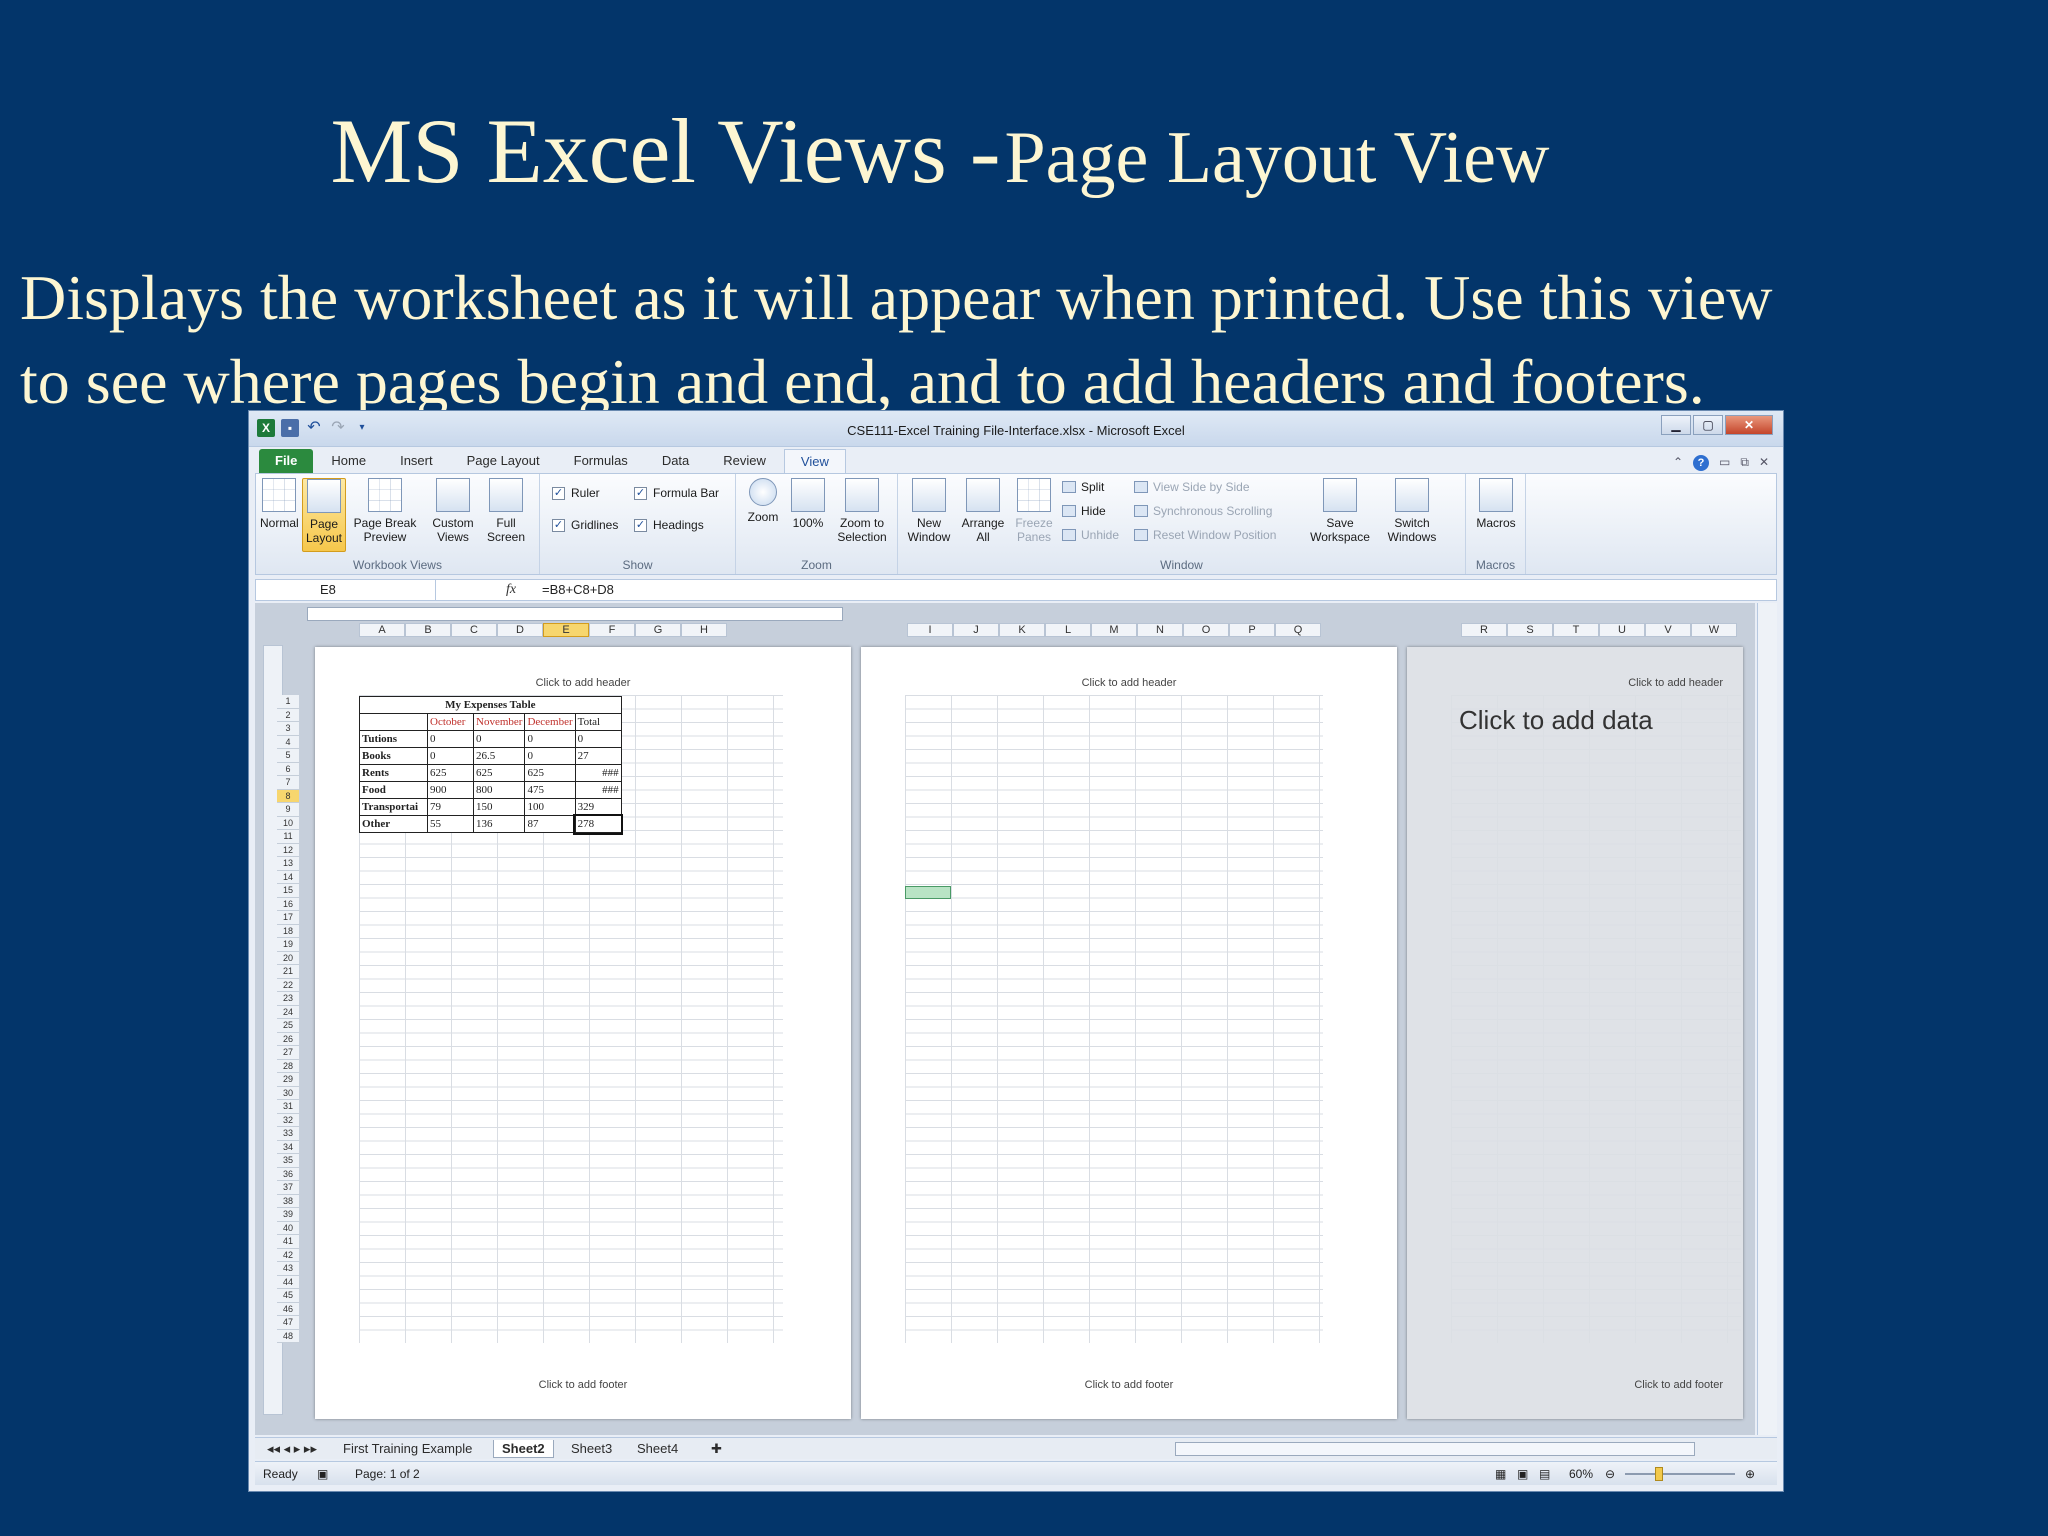 The image size is (2048, 1536). I want to click on column-header-g: G, so click(658, 630).